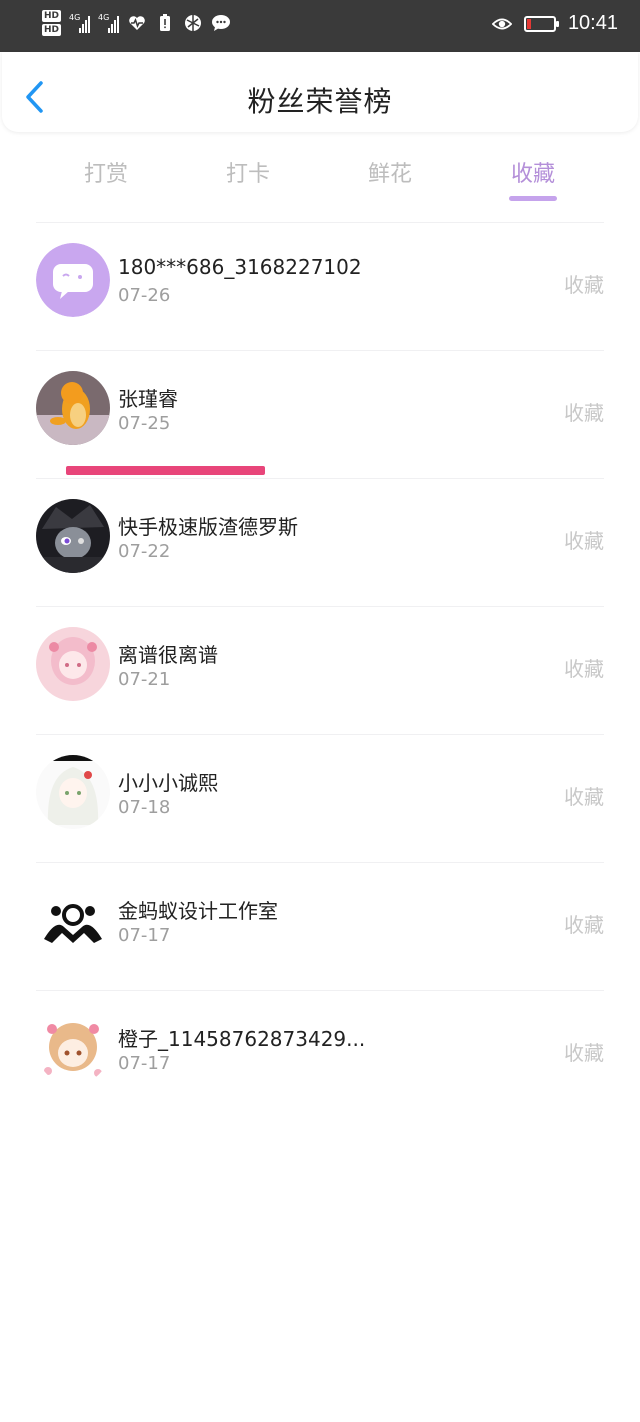 The height and width of the screenshot is (1422, 640). I want to click on tab-favorites: 收藏, so click(533, 172).